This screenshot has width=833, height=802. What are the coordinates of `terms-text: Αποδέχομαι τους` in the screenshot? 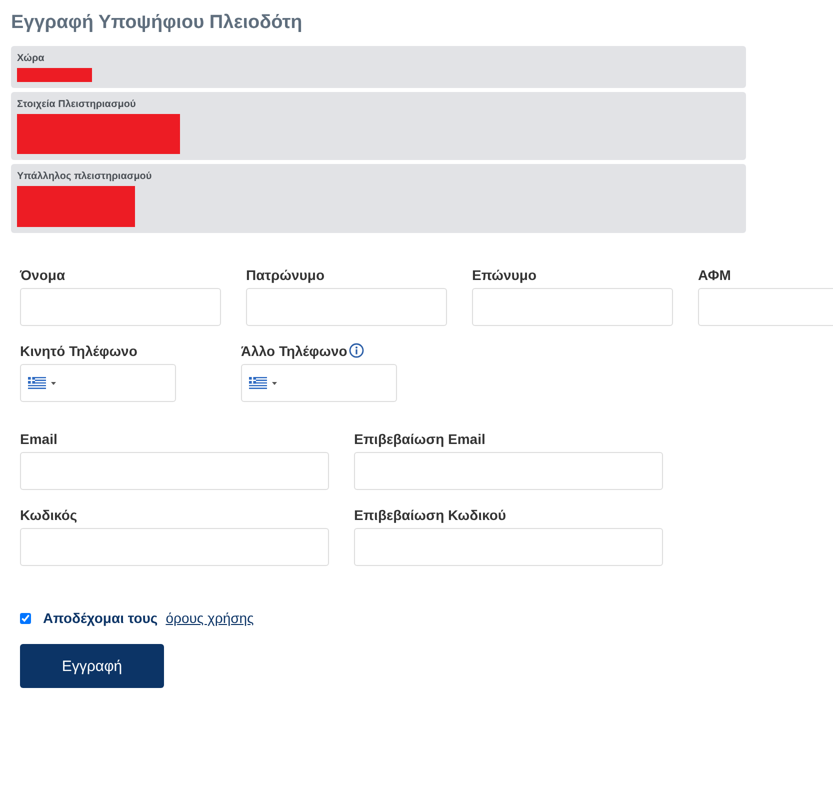 It's located at (100, 618).